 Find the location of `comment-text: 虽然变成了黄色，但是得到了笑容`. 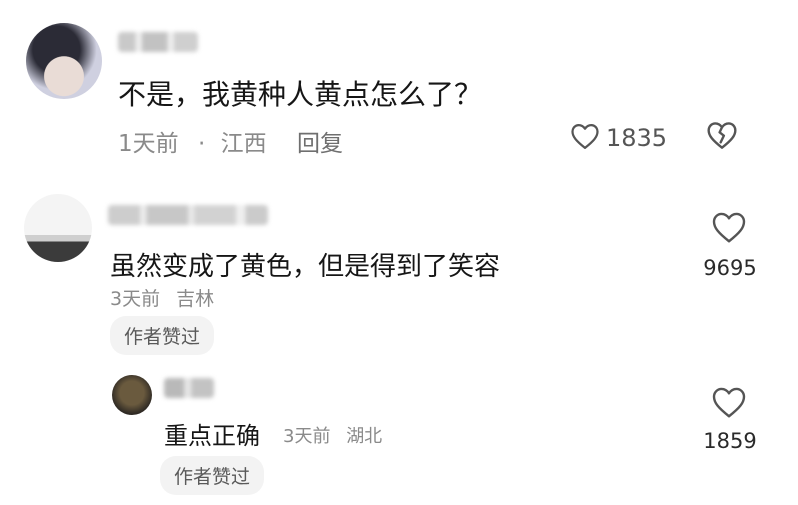

comment-text: 虽然变成了黄色，但是得到了笑容 is located at coordinates (305, 267).